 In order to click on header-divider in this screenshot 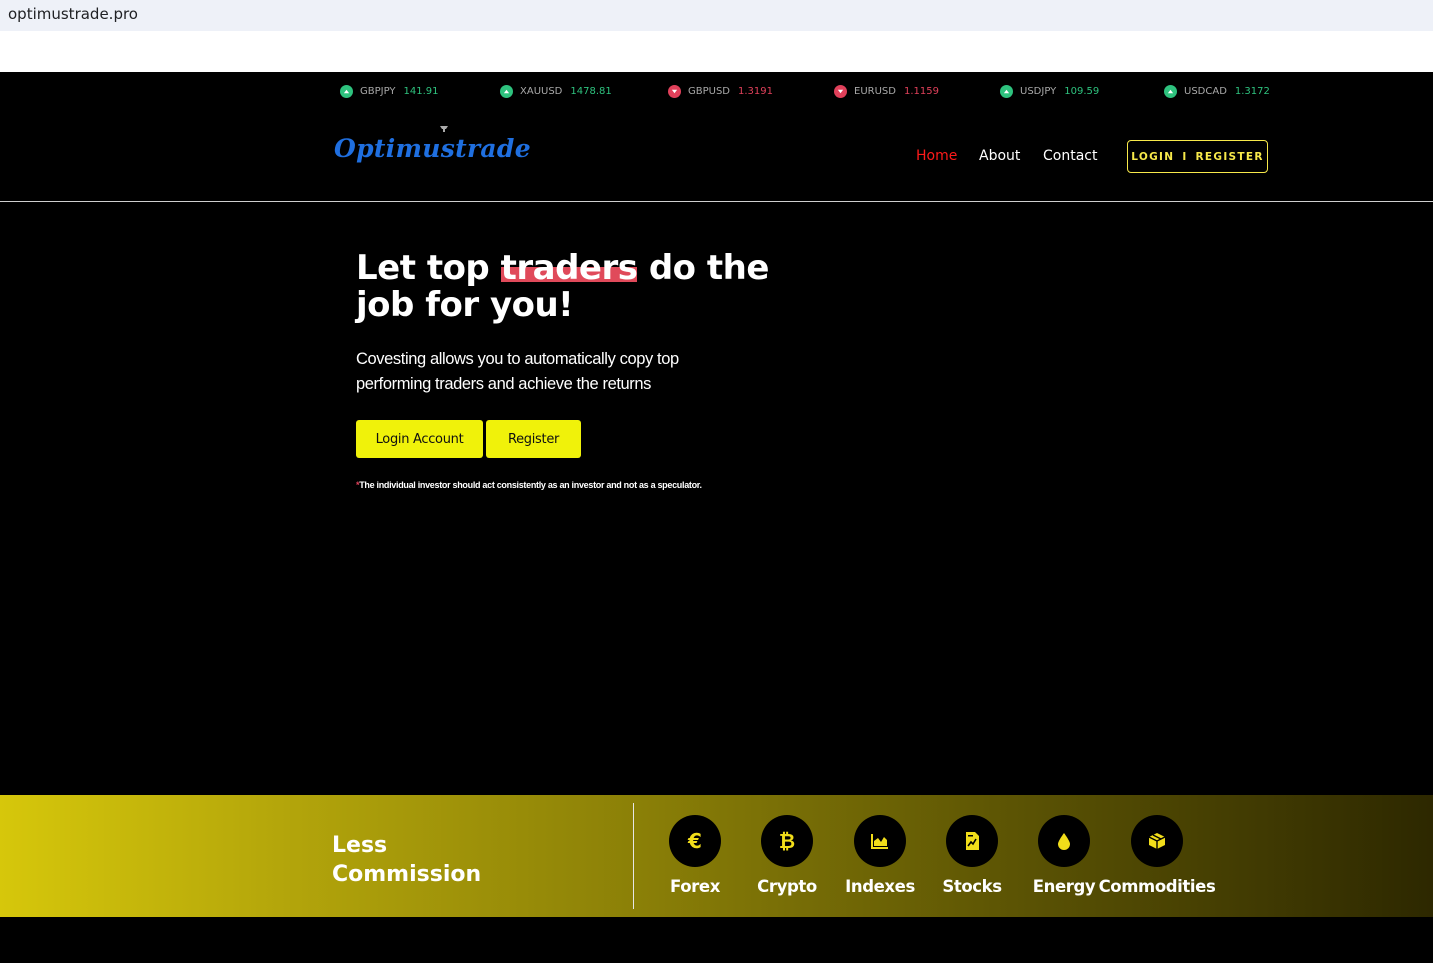, I will do `click(716, 201)`.